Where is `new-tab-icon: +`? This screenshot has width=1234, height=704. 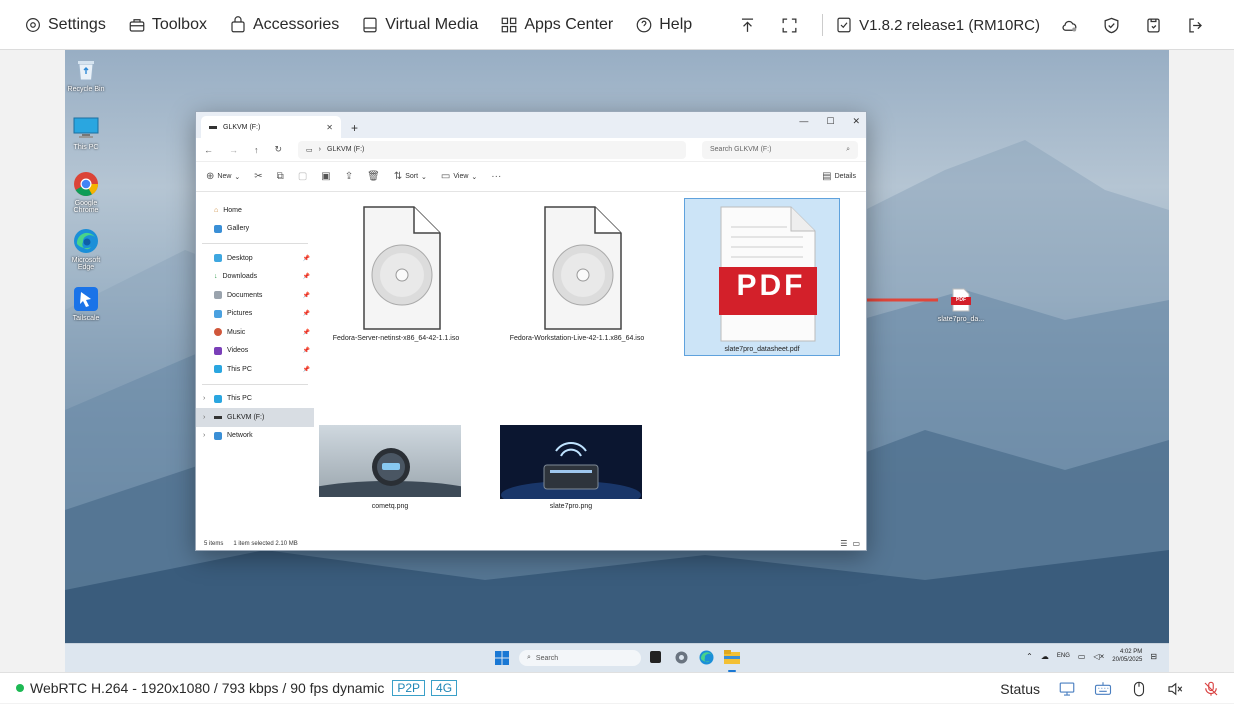 new-tab-icon: + is located at coordinates (354, 128).